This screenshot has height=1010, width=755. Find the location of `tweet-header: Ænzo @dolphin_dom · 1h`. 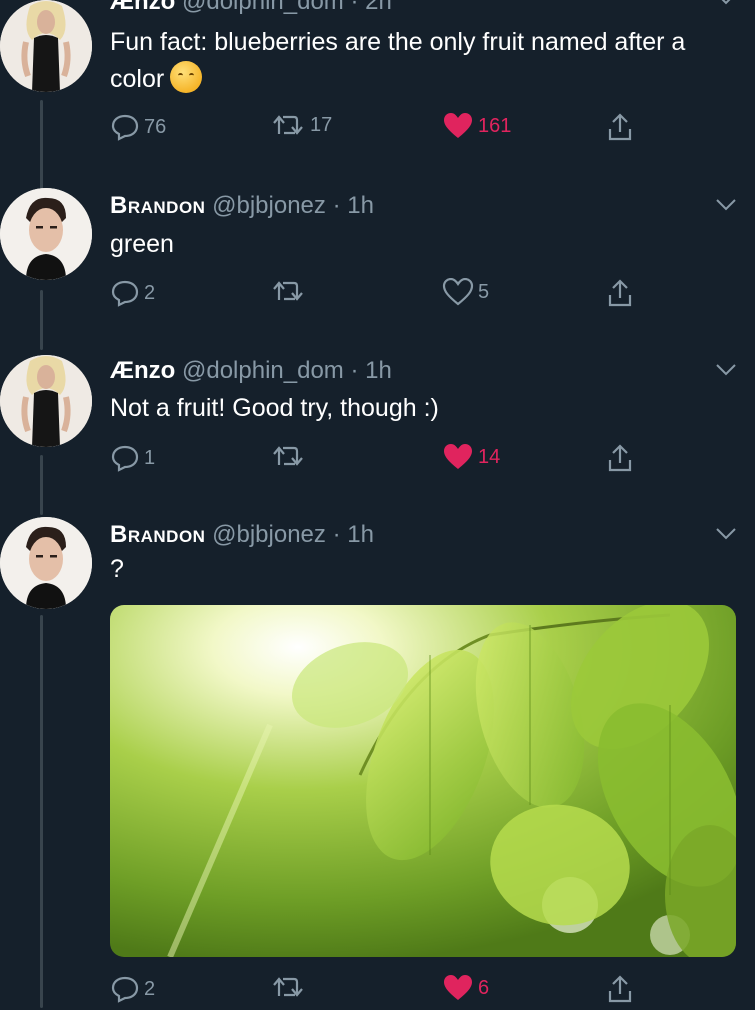

tweet-header: Ænzo @dolphin_dom · 1h is located at coordinates (251, 371).